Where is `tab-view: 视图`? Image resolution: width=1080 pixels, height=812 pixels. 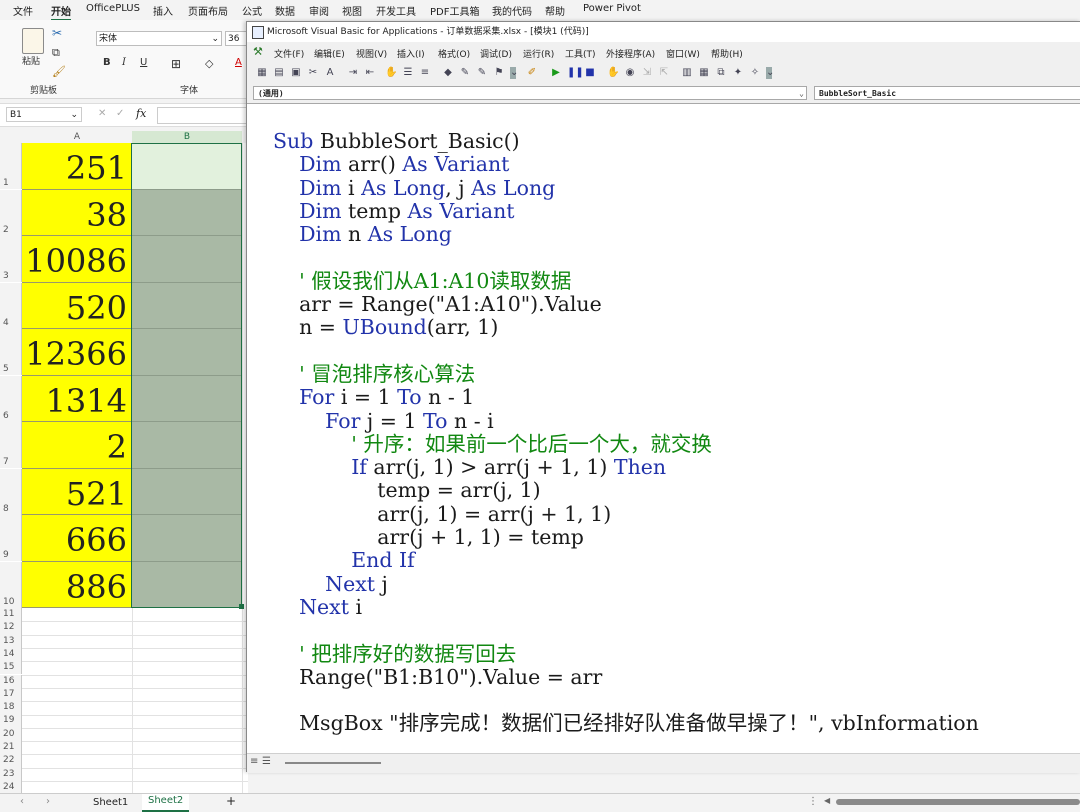 tab-view: 视图 is located at coordinates (352, 10).